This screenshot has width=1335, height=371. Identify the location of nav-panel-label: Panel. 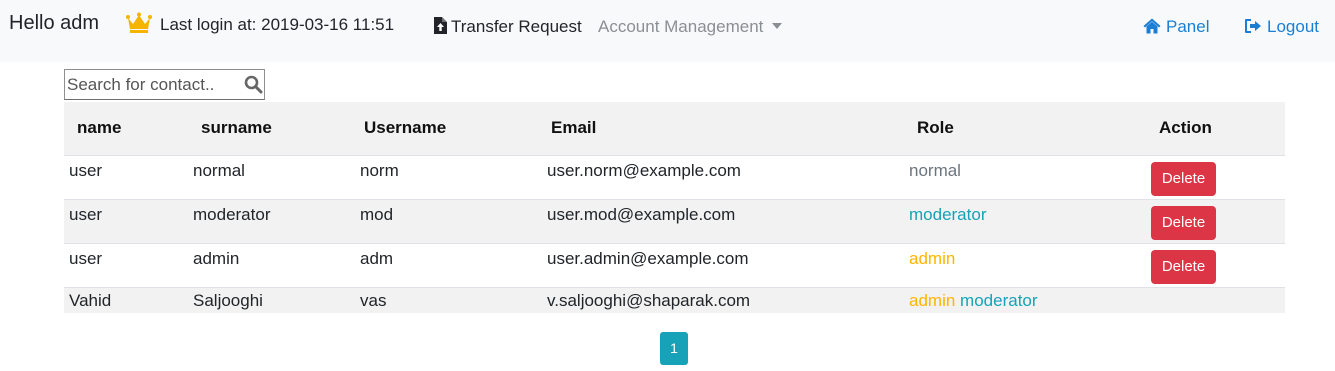
(1188, 26).